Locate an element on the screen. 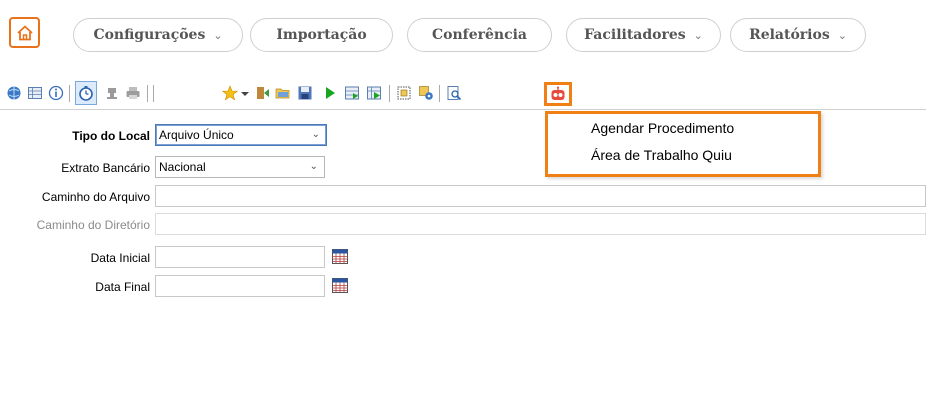 The width and height of the screenshot is (926, 410). config-icon is located at coordinates (426, 93).